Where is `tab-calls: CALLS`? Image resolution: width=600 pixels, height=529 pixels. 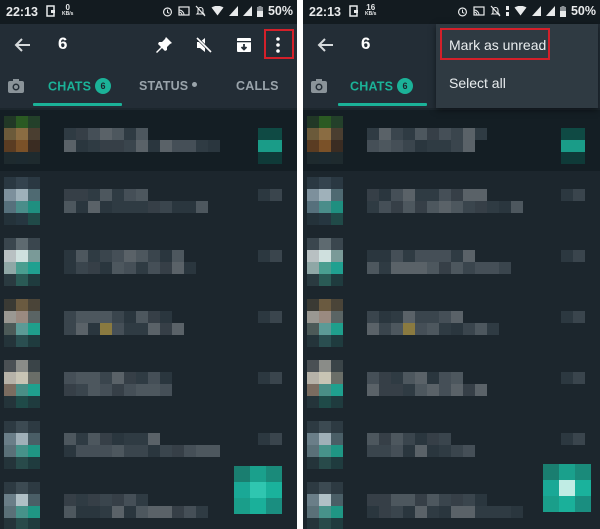 tab-calls: CALLS is located at coordinates (257, 86).